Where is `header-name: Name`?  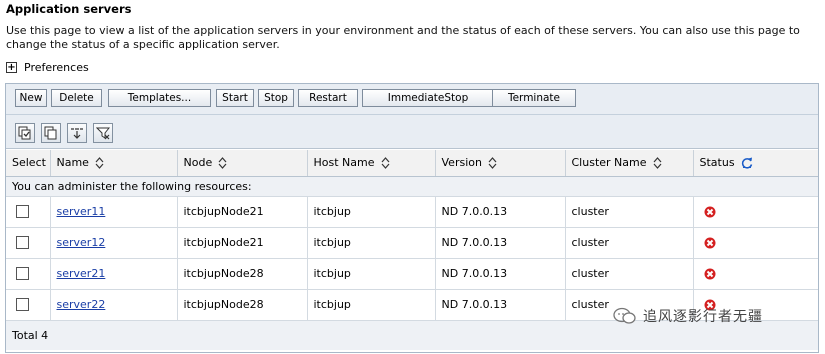 header-name: Name is located at coordinates (114, 163).